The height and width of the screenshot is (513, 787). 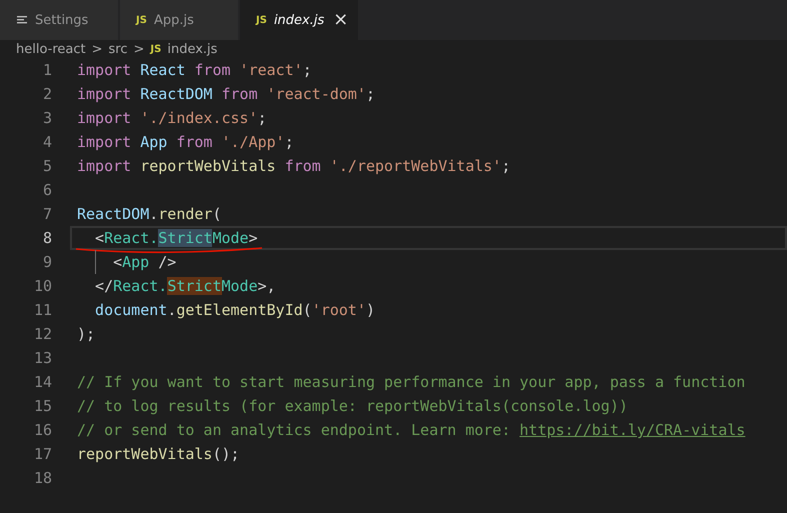 What do you see at coordinates (42, 454) in the screenshot?
I see `line-number: 17` at bounding box center [42, 454].